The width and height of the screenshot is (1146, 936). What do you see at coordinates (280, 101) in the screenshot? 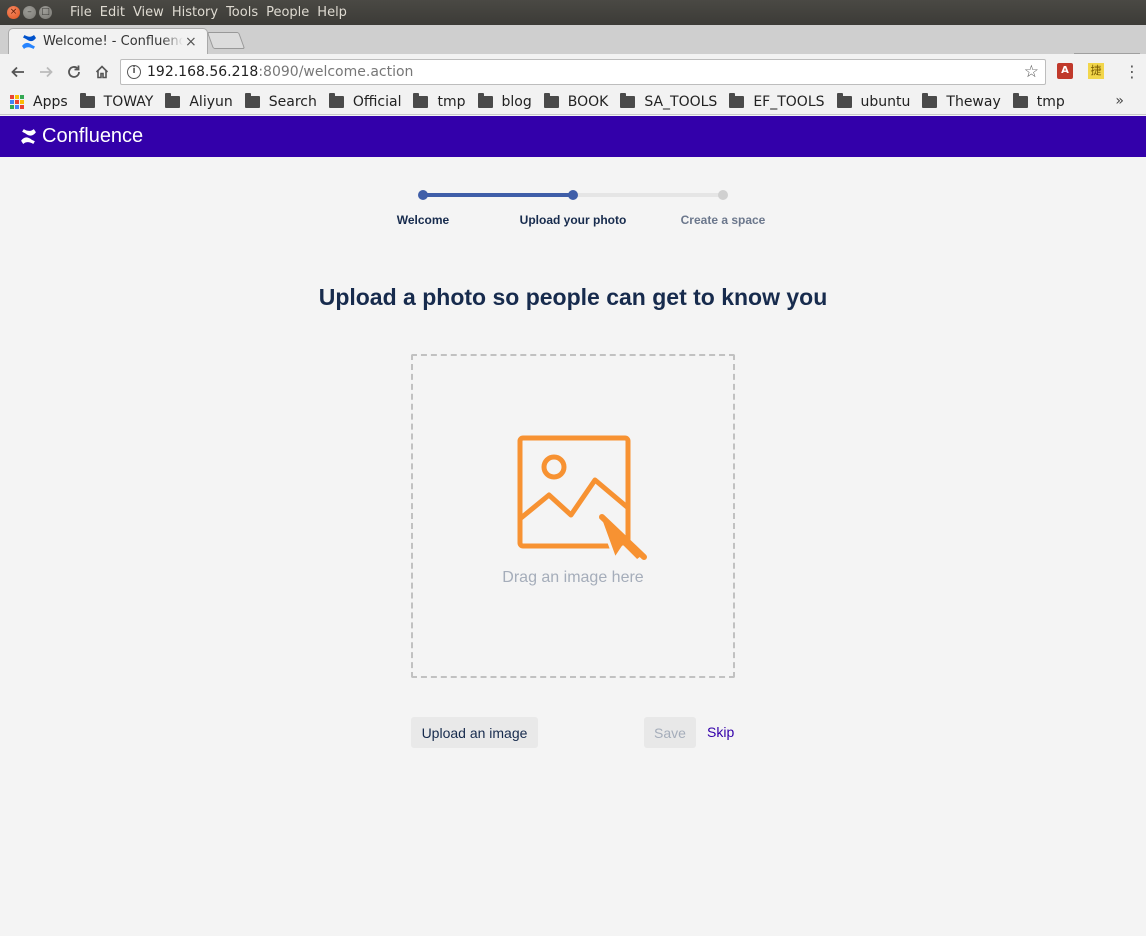
I see `bookmark-folder-search: Search` at bounding box center [280, 101].